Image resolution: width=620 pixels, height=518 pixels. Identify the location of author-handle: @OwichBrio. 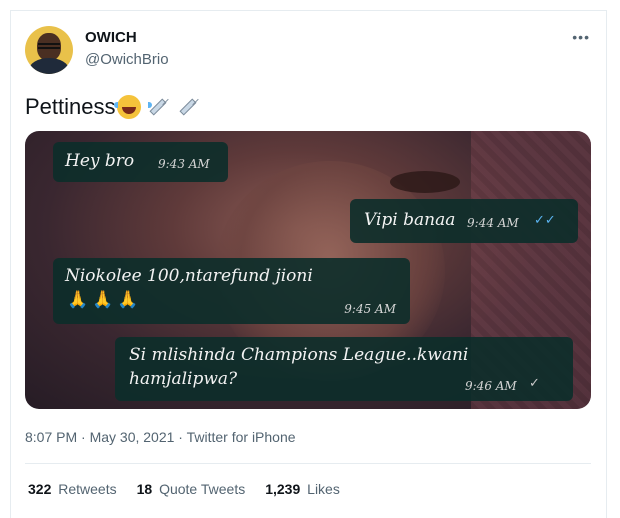
(127, 59).